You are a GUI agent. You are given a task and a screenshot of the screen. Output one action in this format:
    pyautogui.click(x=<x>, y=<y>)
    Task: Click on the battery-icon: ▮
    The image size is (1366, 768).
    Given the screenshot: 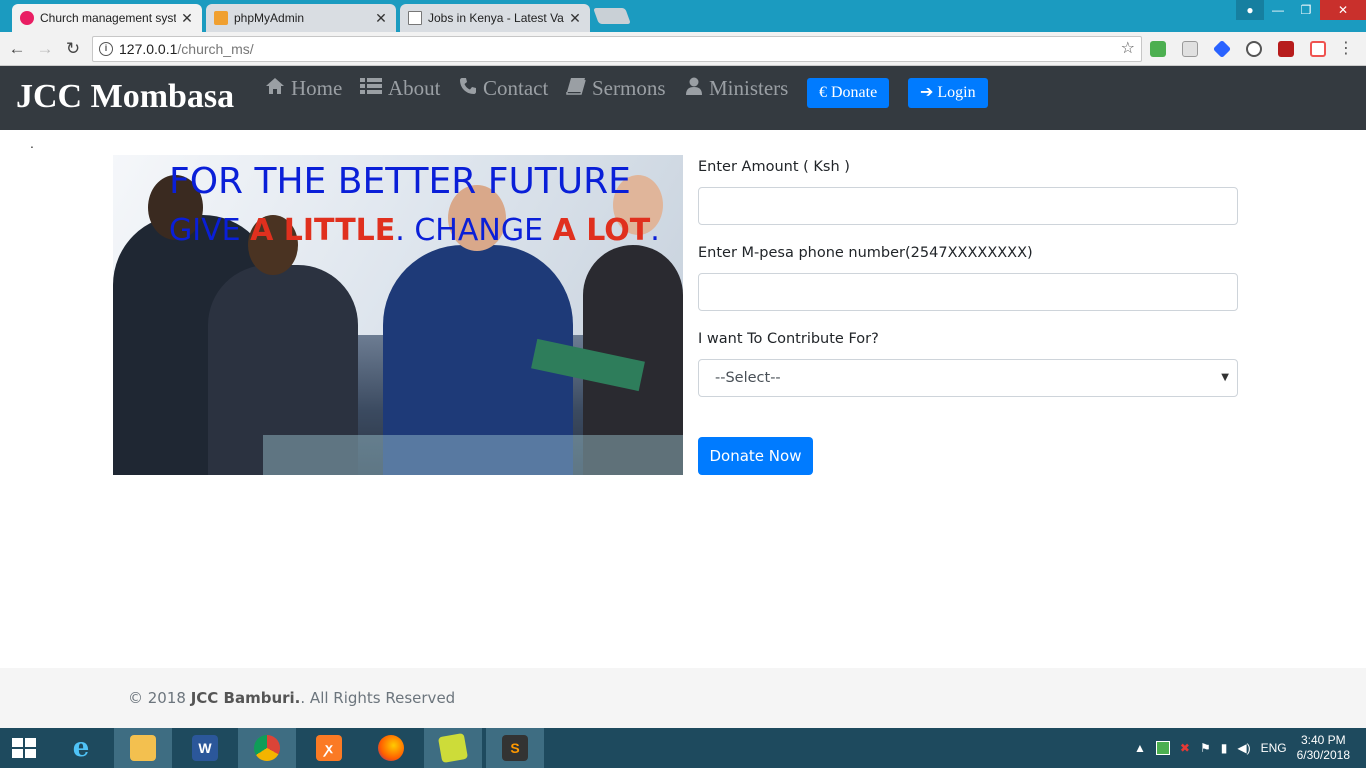 What is the action you would take?
    pyautogui.click(x=1224, y=748)
    